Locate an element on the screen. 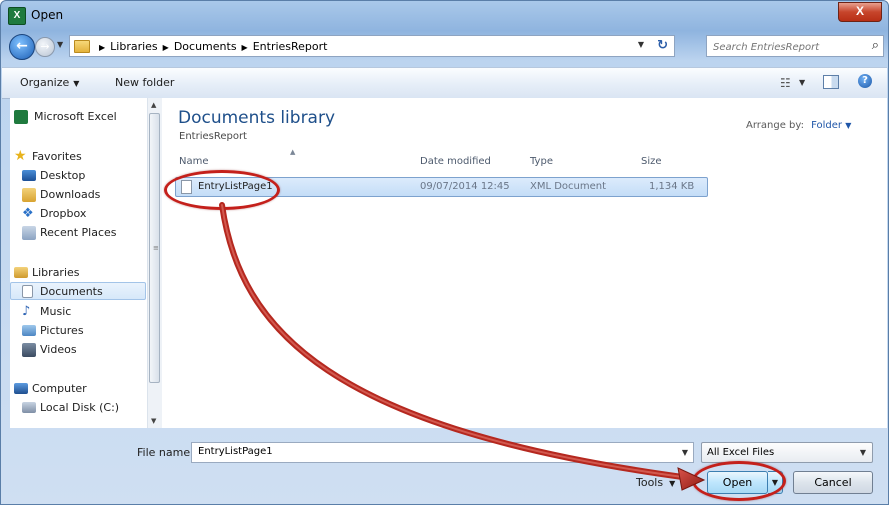 The width and height of the screenshot is (889, 505). search-input is located at coordinates (787, 47).